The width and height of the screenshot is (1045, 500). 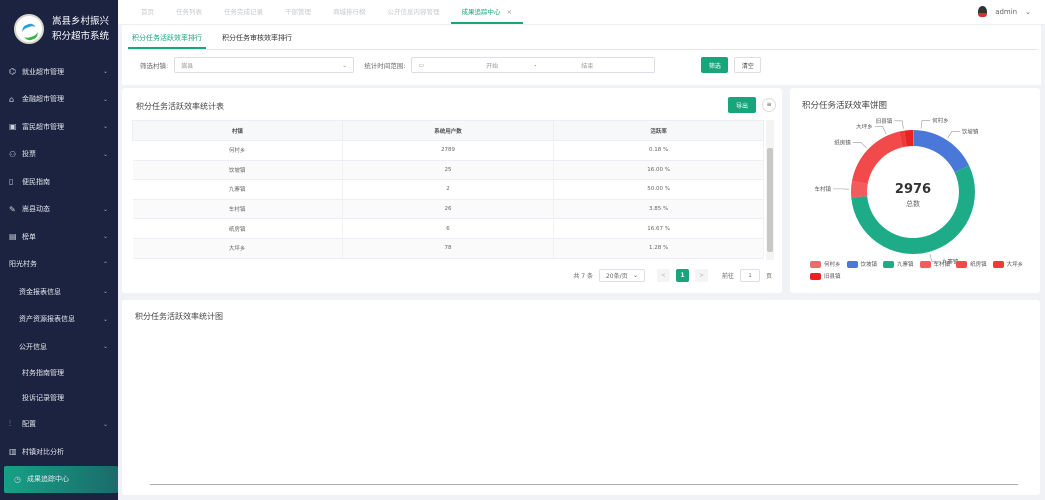 I want to click on legend-item: 饮坡镇, so click(x=861, y=264).